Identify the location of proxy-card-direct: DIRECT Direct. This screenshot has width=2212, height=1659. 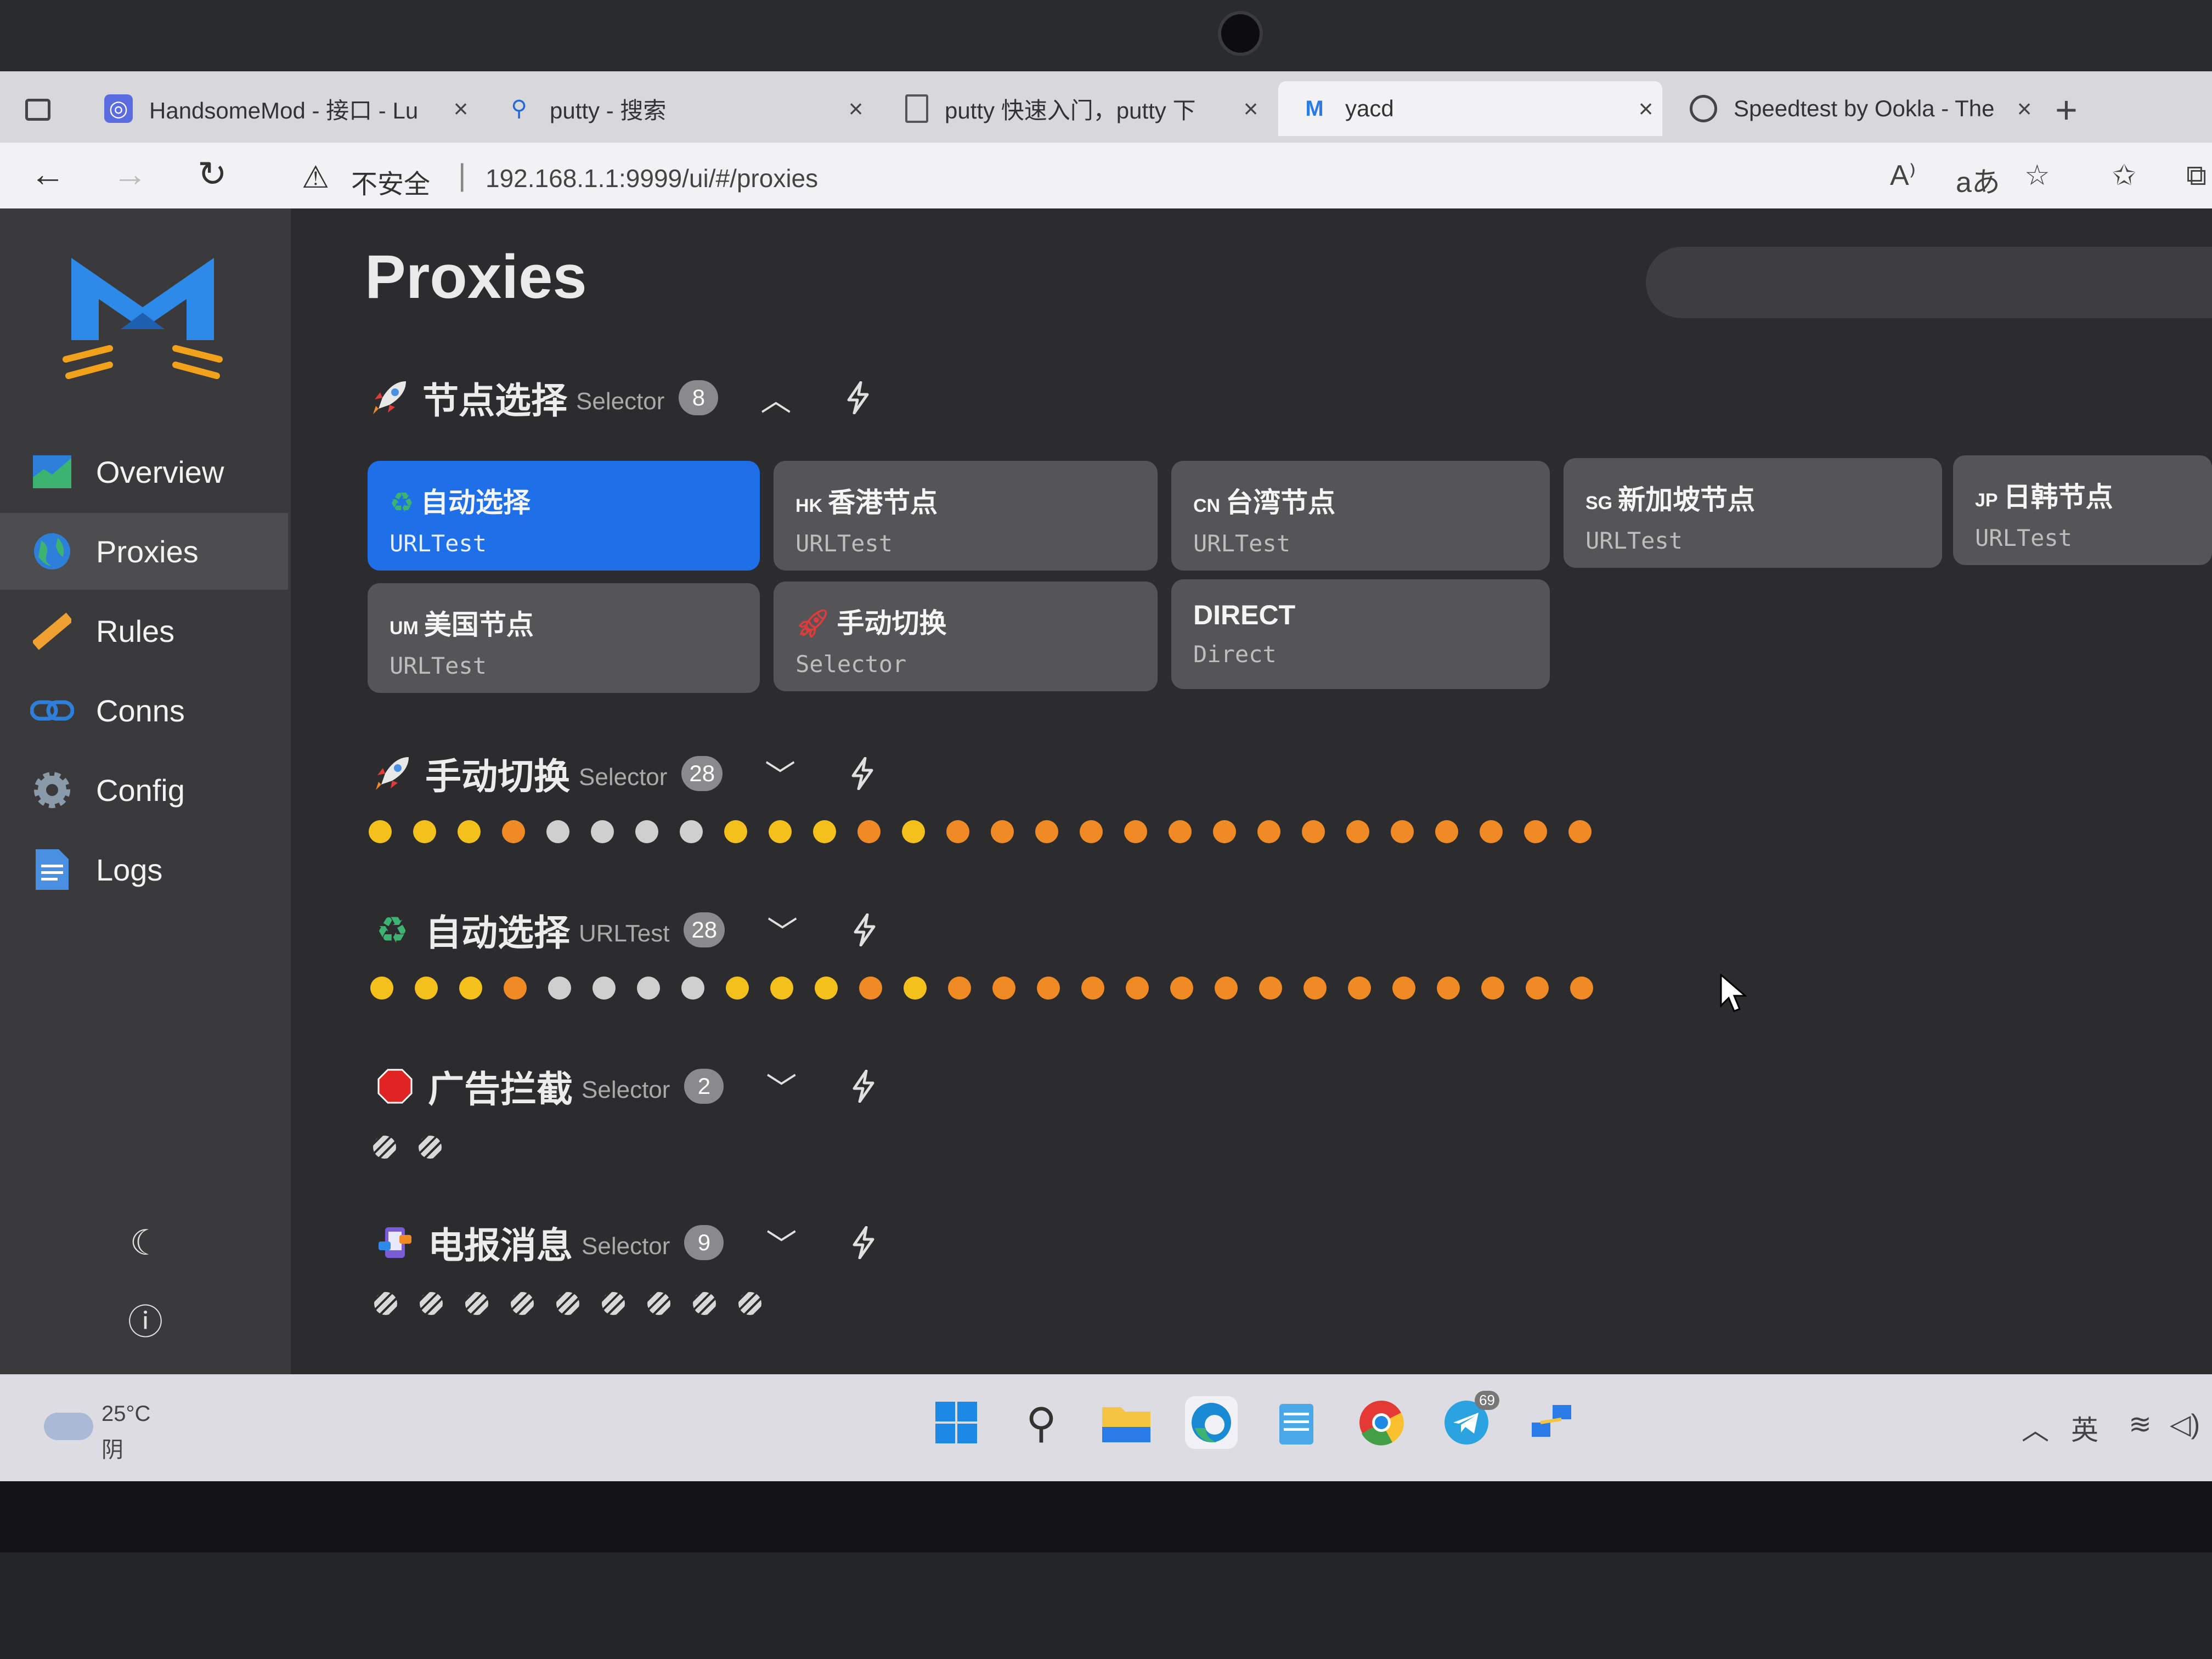
(1360, 634).